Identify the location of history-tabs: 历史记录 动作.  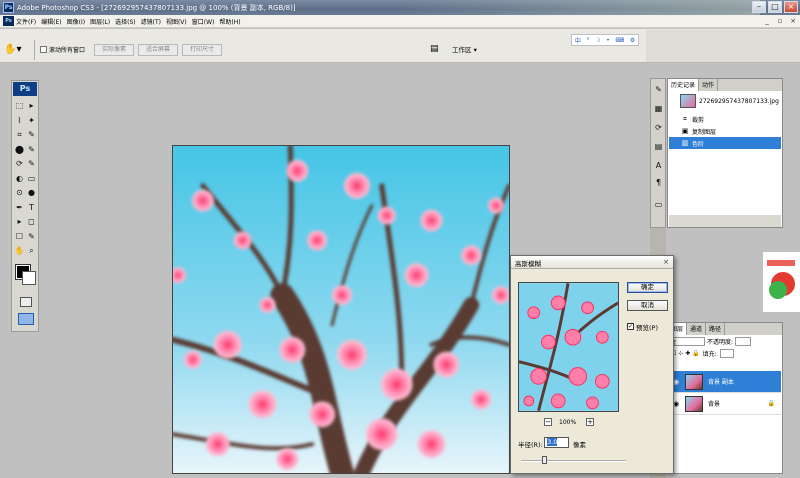
(725, 85).